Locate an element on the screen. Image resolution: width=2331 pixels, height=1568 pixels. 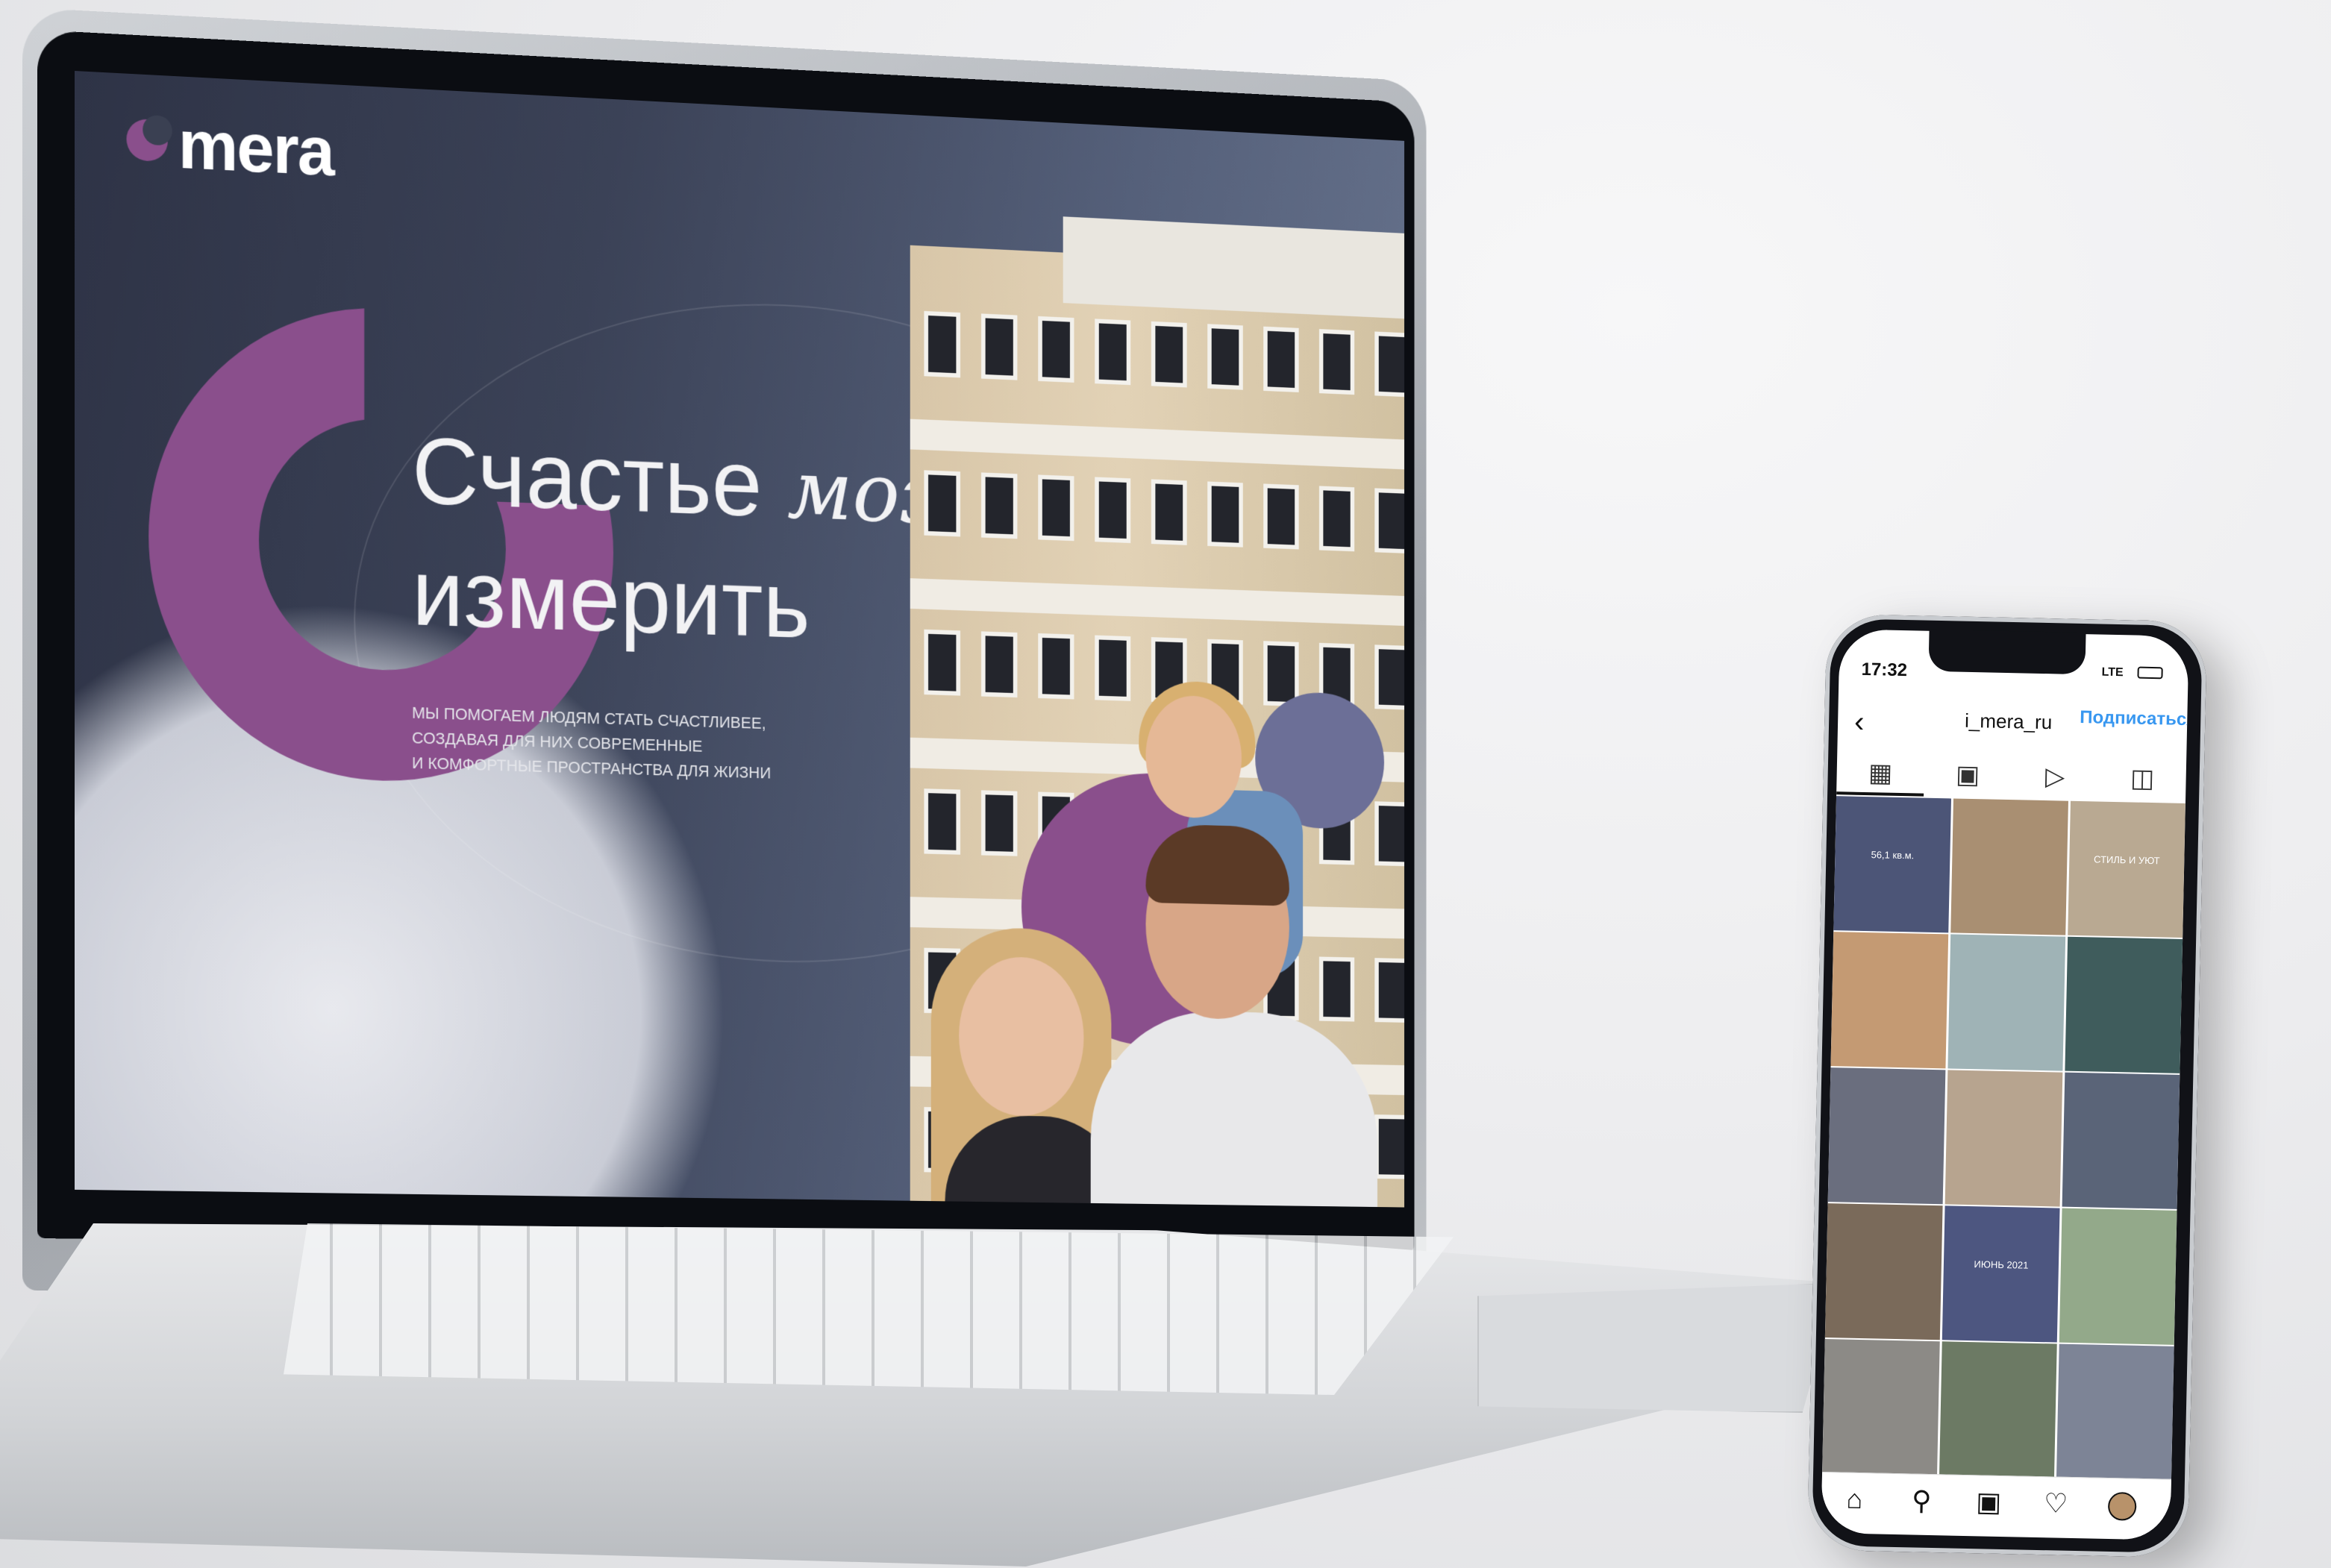
status-time: 17:32 is located at coordinates (1884, 670).